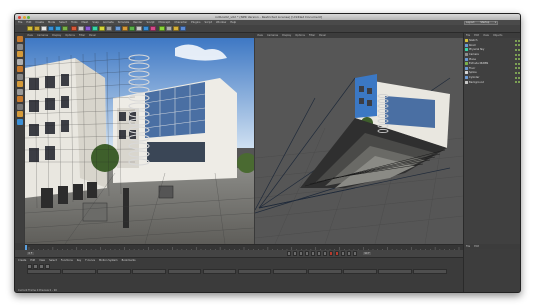 This screenshot has width=535, height=307. Describe the element at coordinates (20, 22) in the screenshot. I see `menu-file: File` at that location.